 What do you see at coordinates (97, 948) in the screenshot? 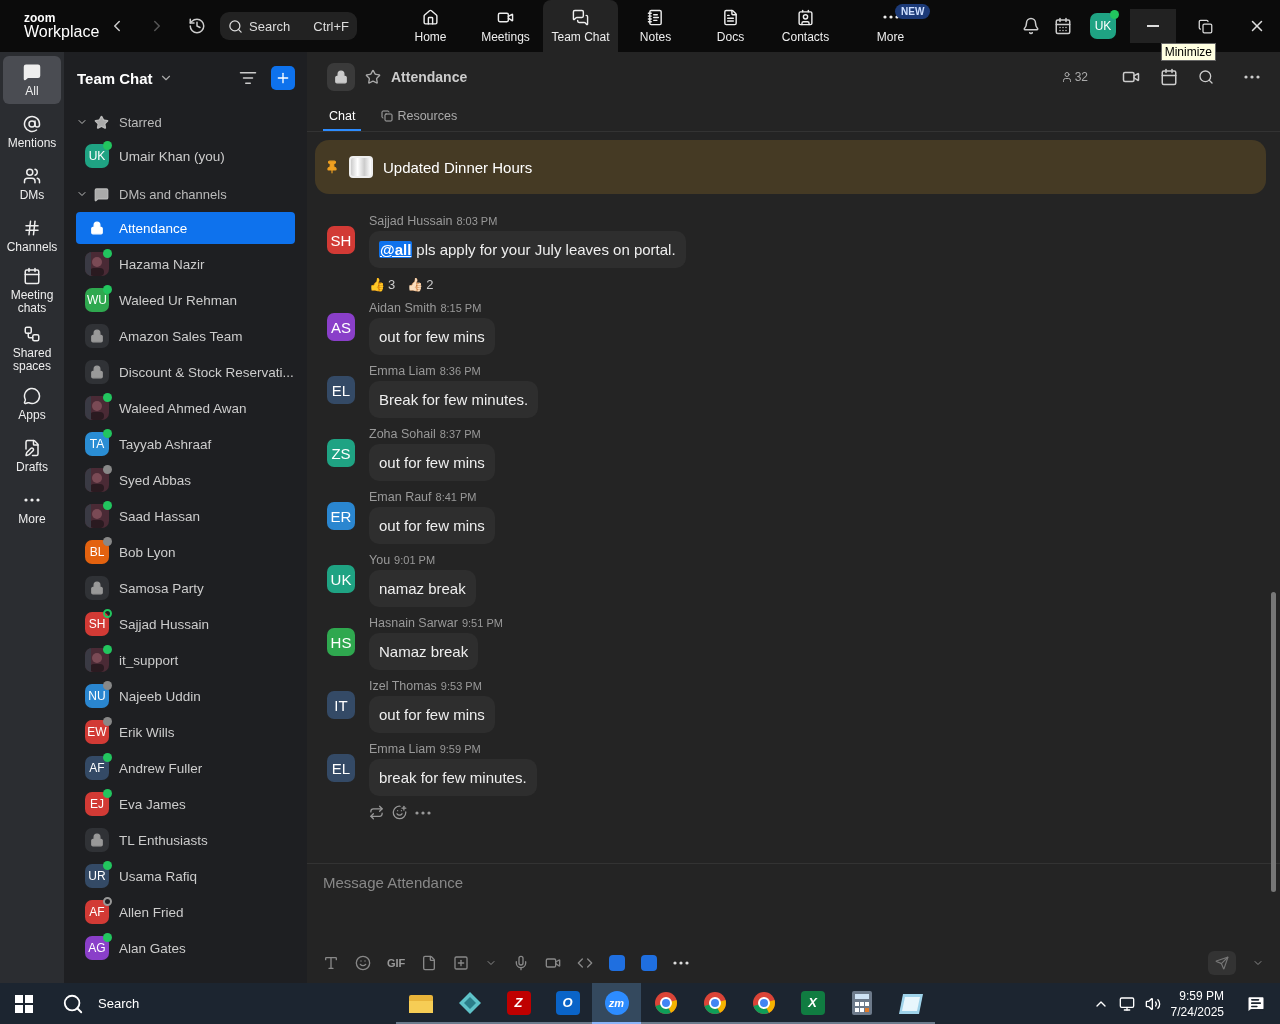
I see `avatar: AG` at bounding box center [97, 948].